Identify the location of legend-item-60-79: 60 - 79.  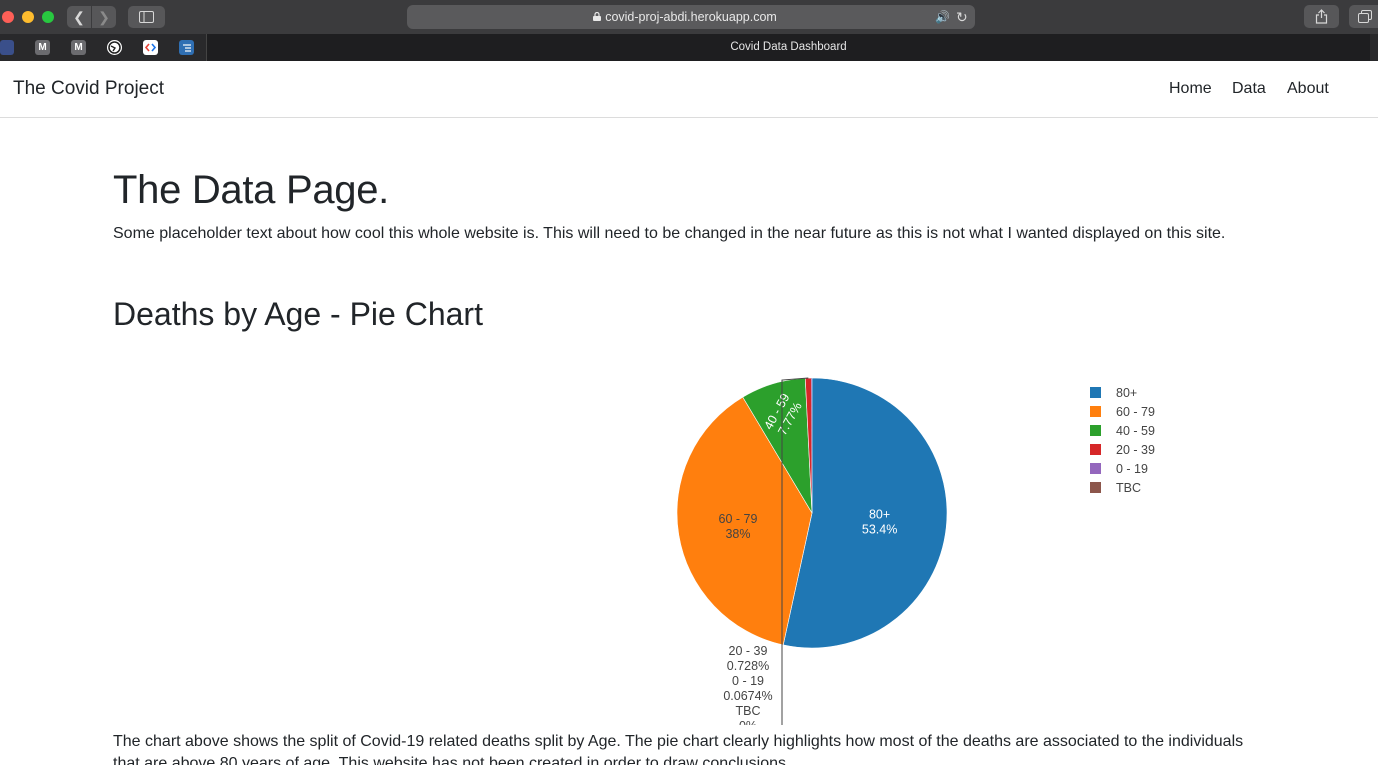
(1122, 412).